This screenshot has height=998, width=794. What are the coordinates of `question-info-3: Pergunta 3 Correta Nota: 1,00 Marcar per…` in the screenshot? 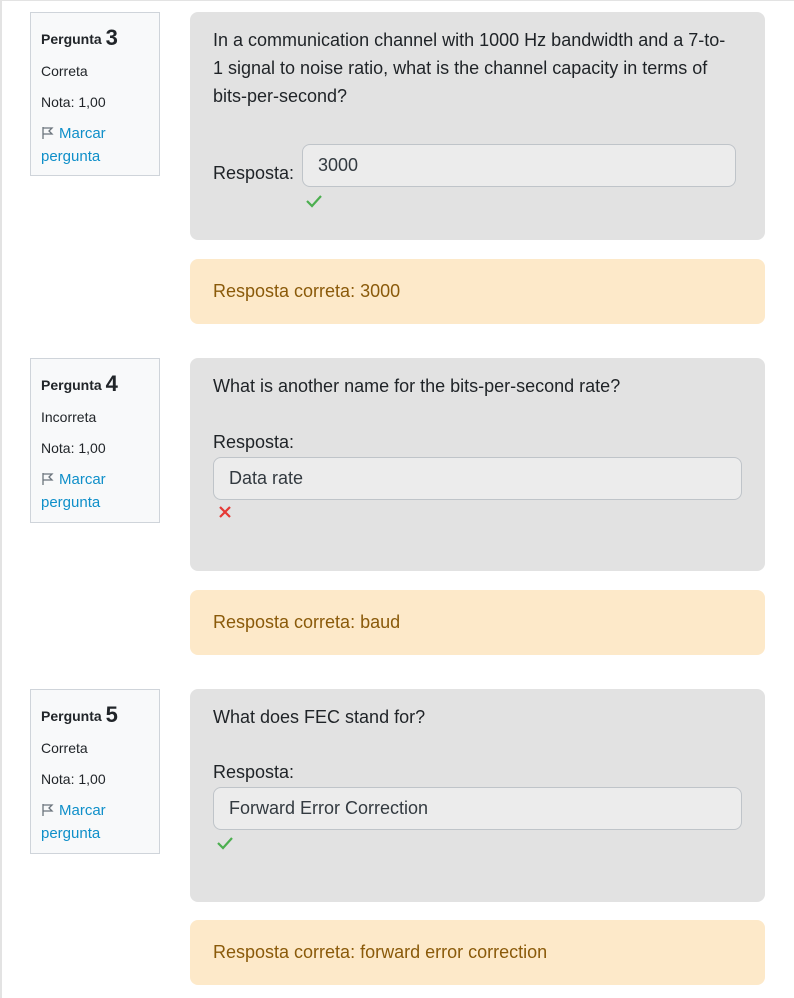 It's located at (95, 94).